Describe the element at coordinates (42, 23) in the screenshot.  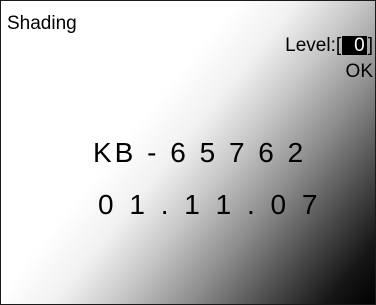
I see `screen-title: Shading` at that location.